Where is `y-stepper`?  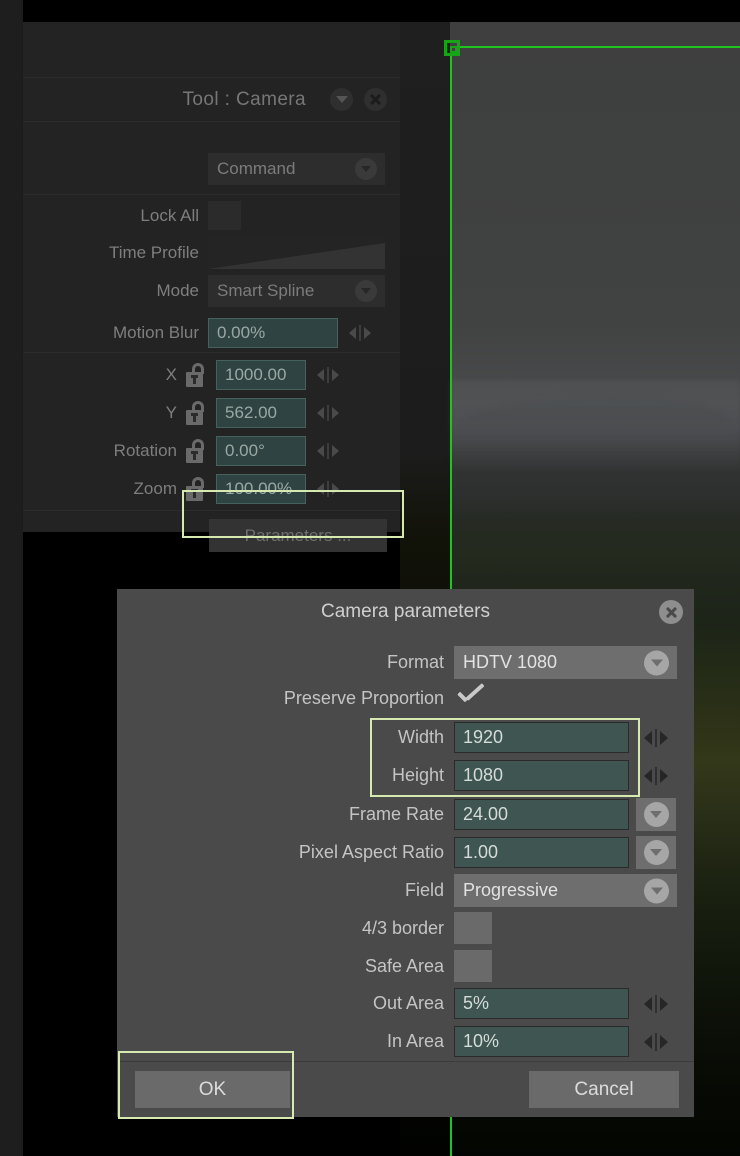 y-stepper is located at coordinates (328, 413).